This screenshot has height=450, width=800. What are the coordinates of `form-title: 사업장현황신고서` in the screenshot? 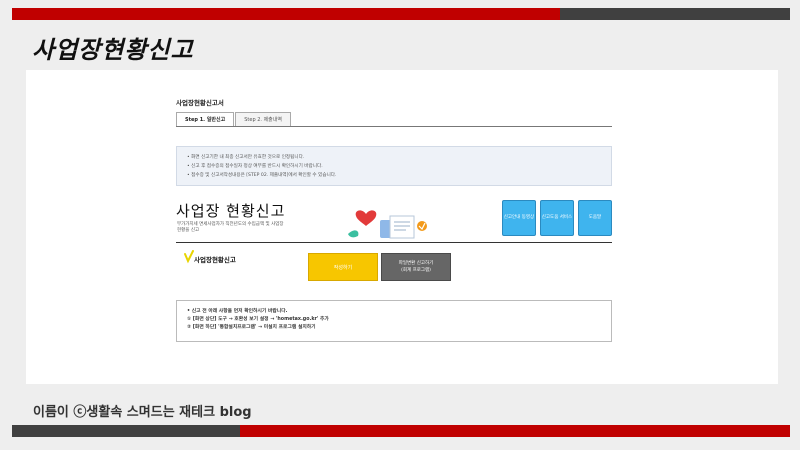 It's located at (200, 103).